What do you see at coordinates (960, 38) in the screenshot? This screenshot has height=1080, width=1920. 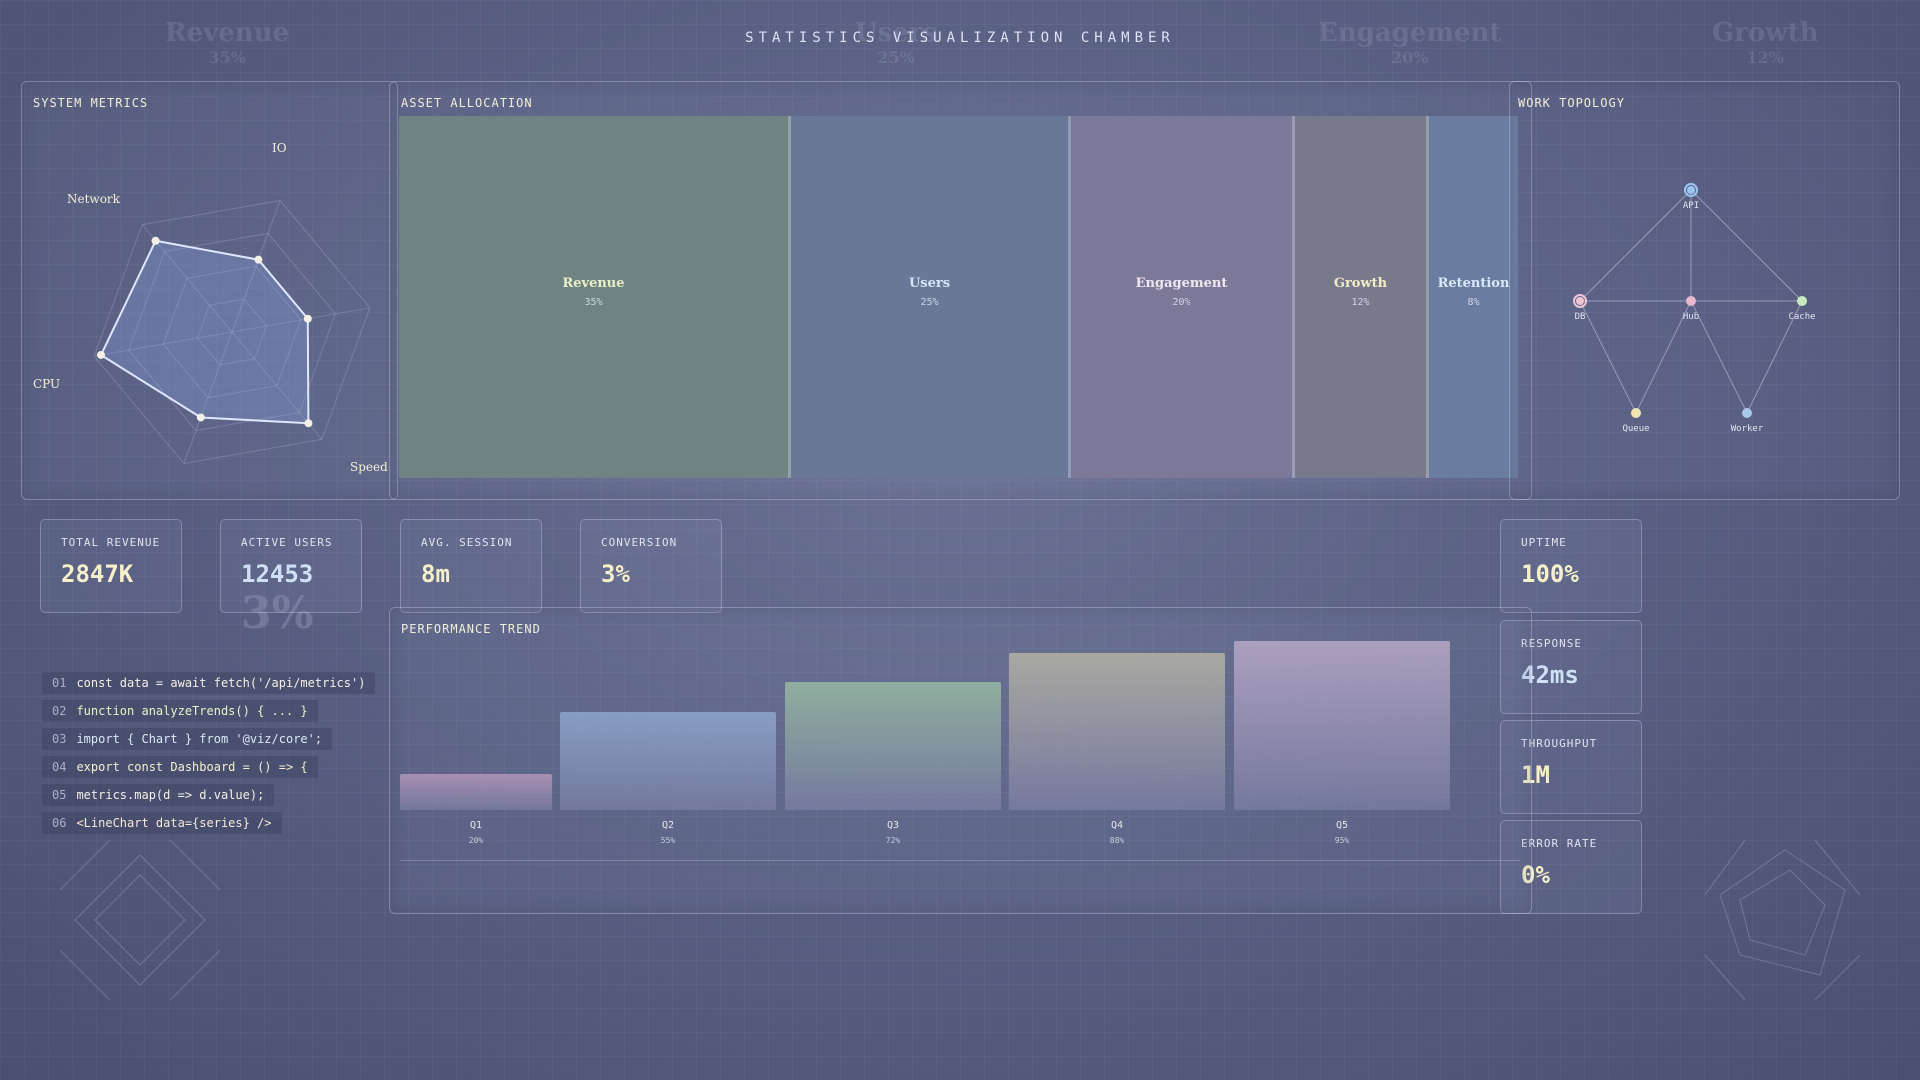 I see `page-title: STATISTICS VISUALIZATION CHAMBER` at bounding box center [960, 38].